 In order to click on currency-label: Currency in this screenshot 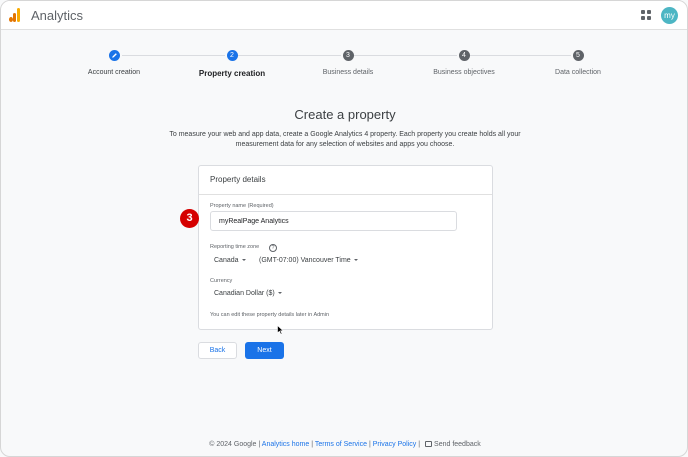, I will do `click(221, 281)`.